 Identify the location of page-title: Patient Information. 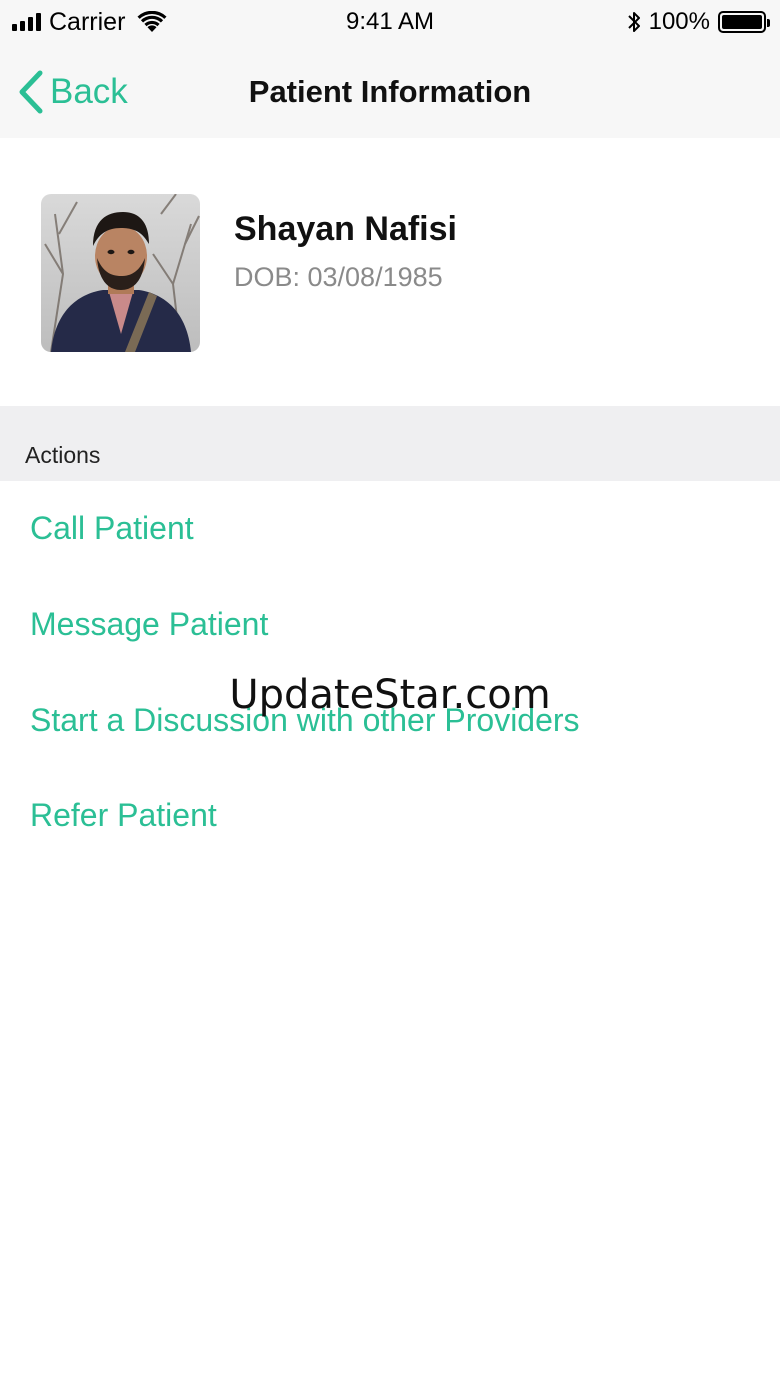
(390, 91).